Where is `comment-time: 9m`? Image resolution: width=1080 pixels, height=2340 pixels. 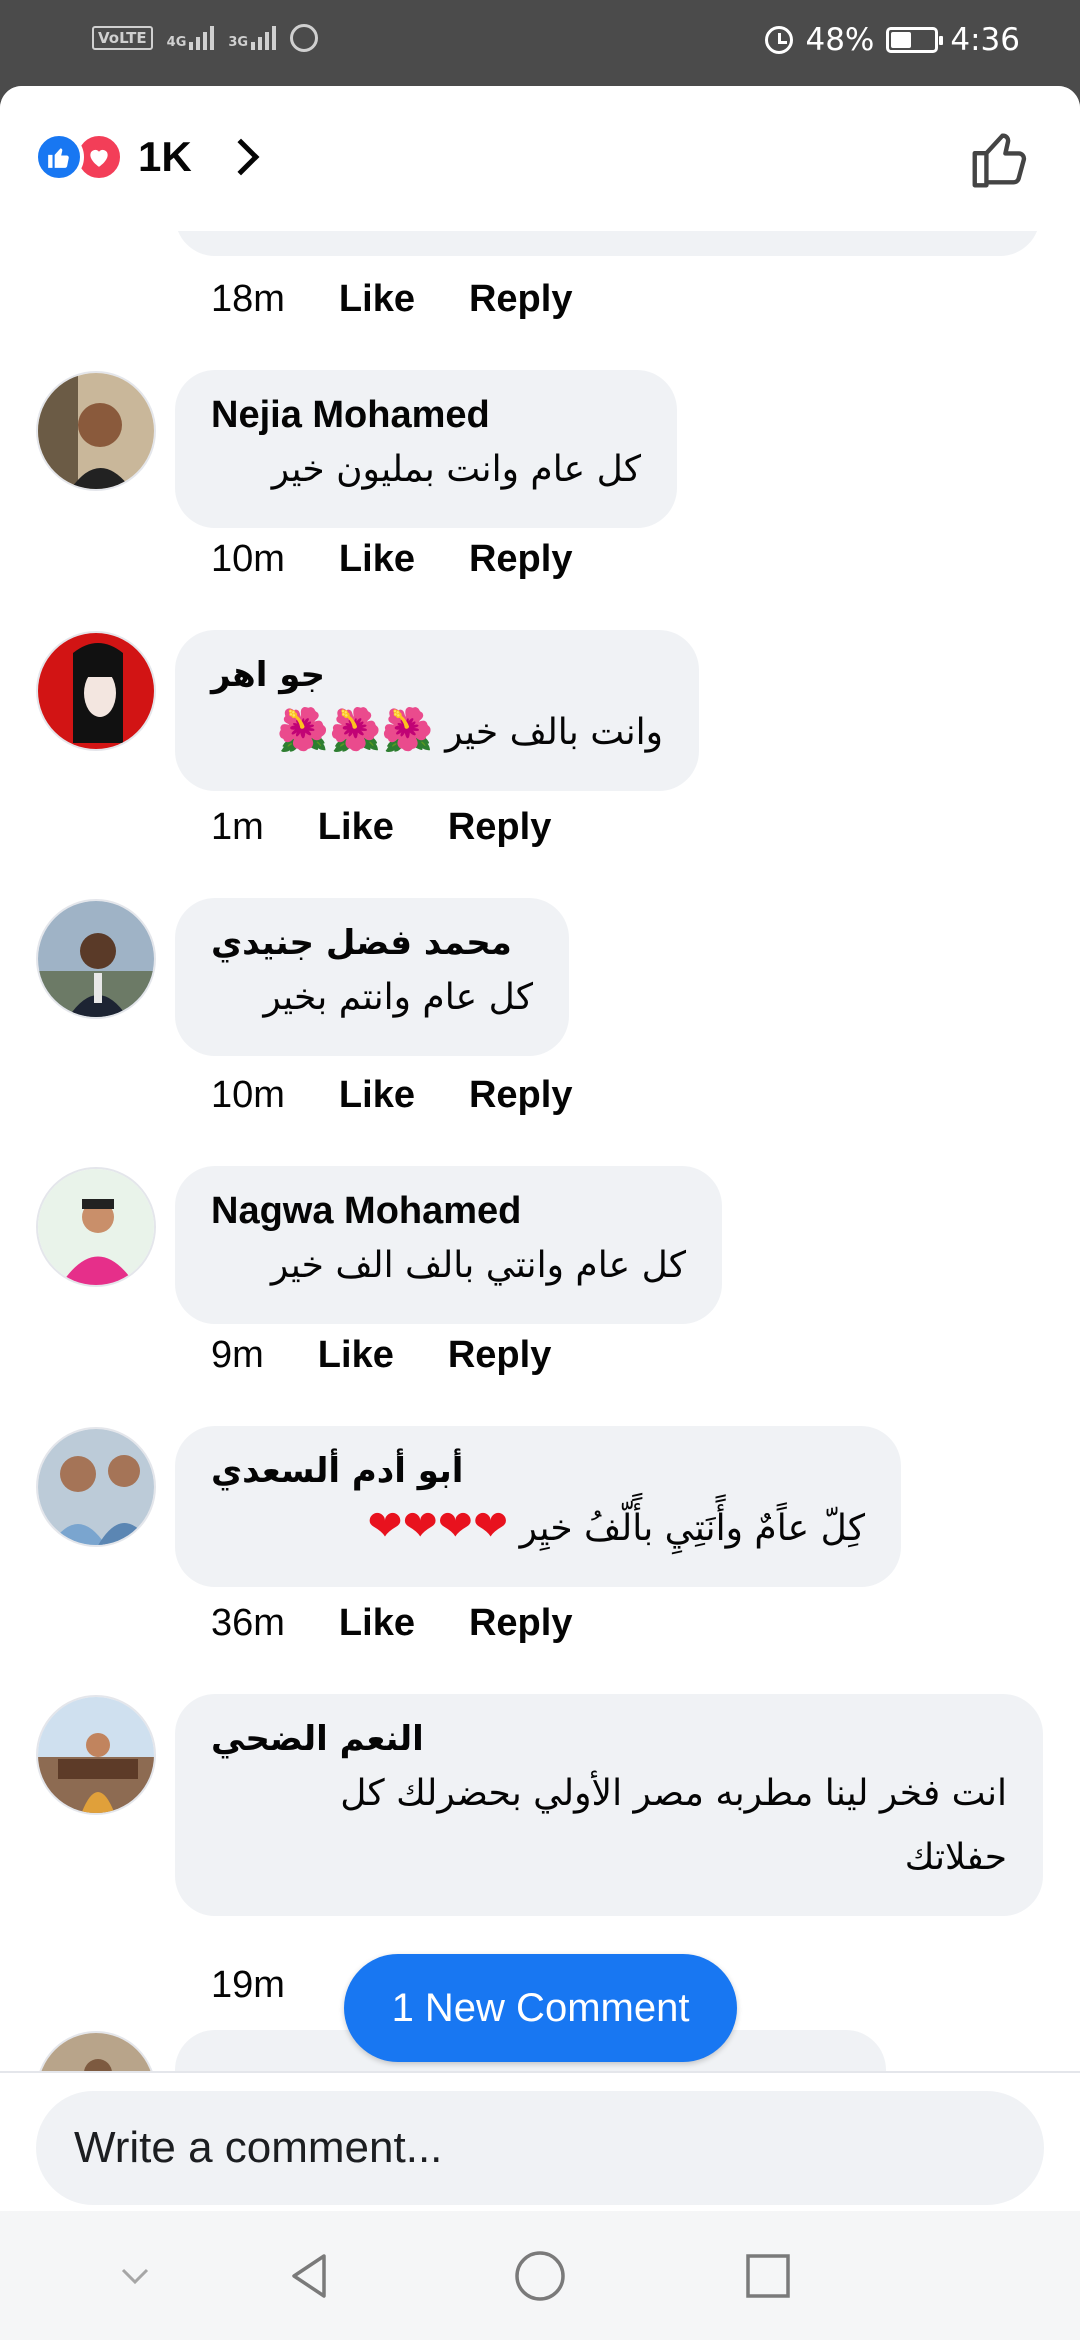
comment-time: 9m is located at coordinates (237, 1355).